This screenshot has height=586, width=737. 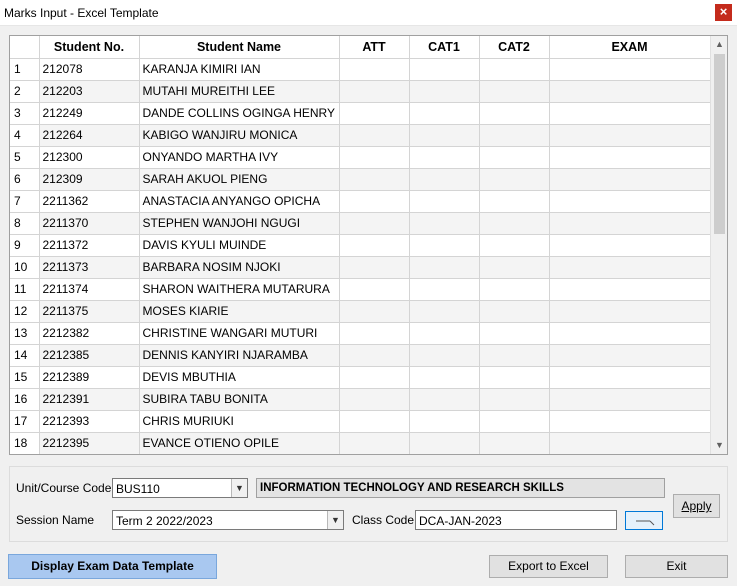 I want to click on student-name-cell: SARAH AKUOL PIENG, so click(x=239, y=179).